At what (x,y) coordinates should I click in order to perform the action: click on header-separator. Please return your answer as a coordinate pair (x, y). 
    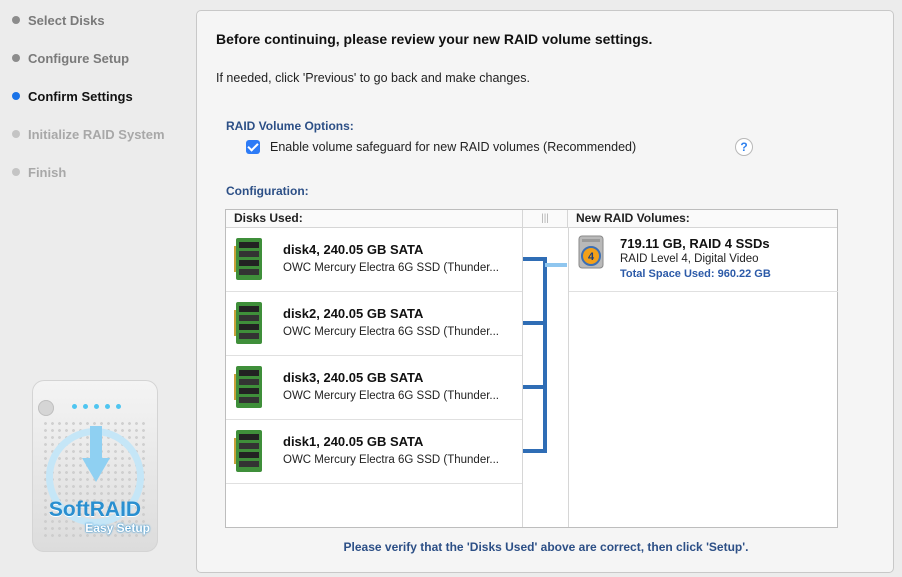
    Looking at the image, I should click on (567, 218).